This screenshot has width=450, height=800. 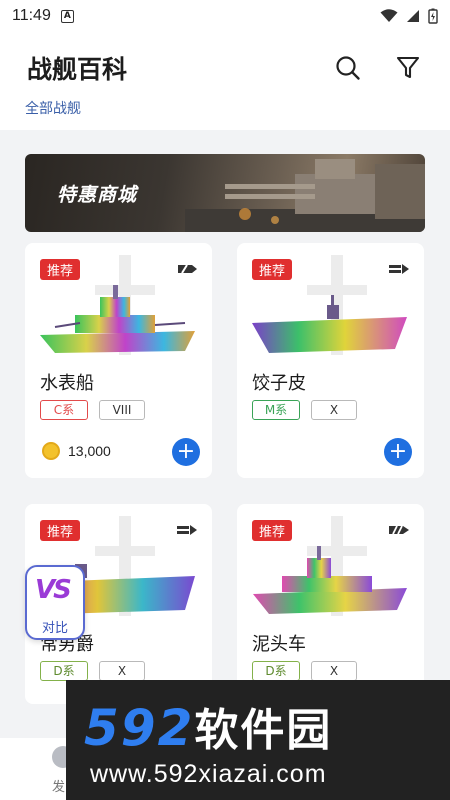 I want to click on filter-icon, so click(x=408, y=67).